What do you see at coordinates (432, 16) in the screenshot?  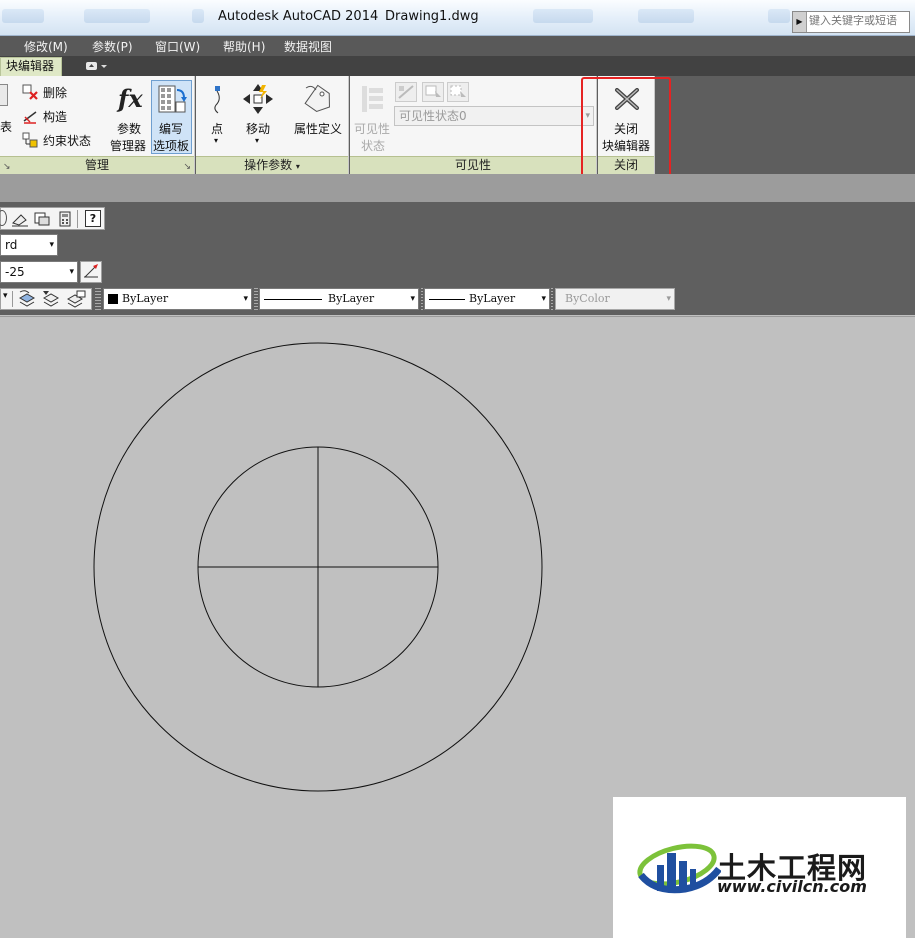 I see `file-name: Drawing1.dwg` at bounding box center [432, 16].